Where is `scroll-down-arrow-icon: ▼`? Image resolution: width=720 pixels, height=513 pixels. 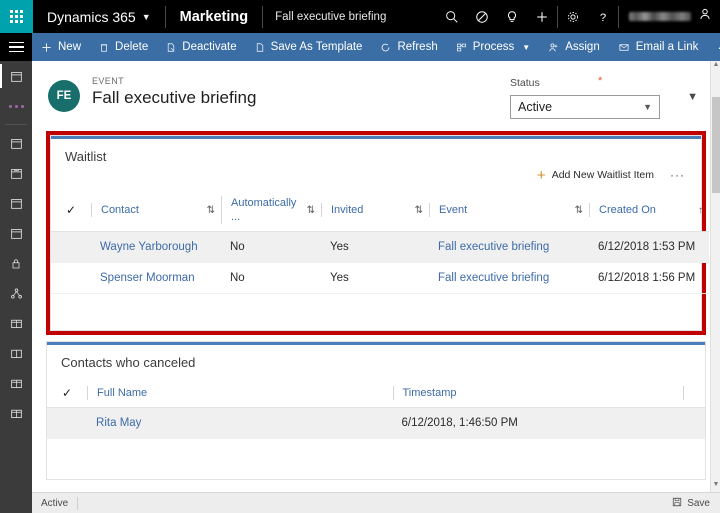 scroll-down-arrow-icon: ▼ is located at coordinates (715, 486).